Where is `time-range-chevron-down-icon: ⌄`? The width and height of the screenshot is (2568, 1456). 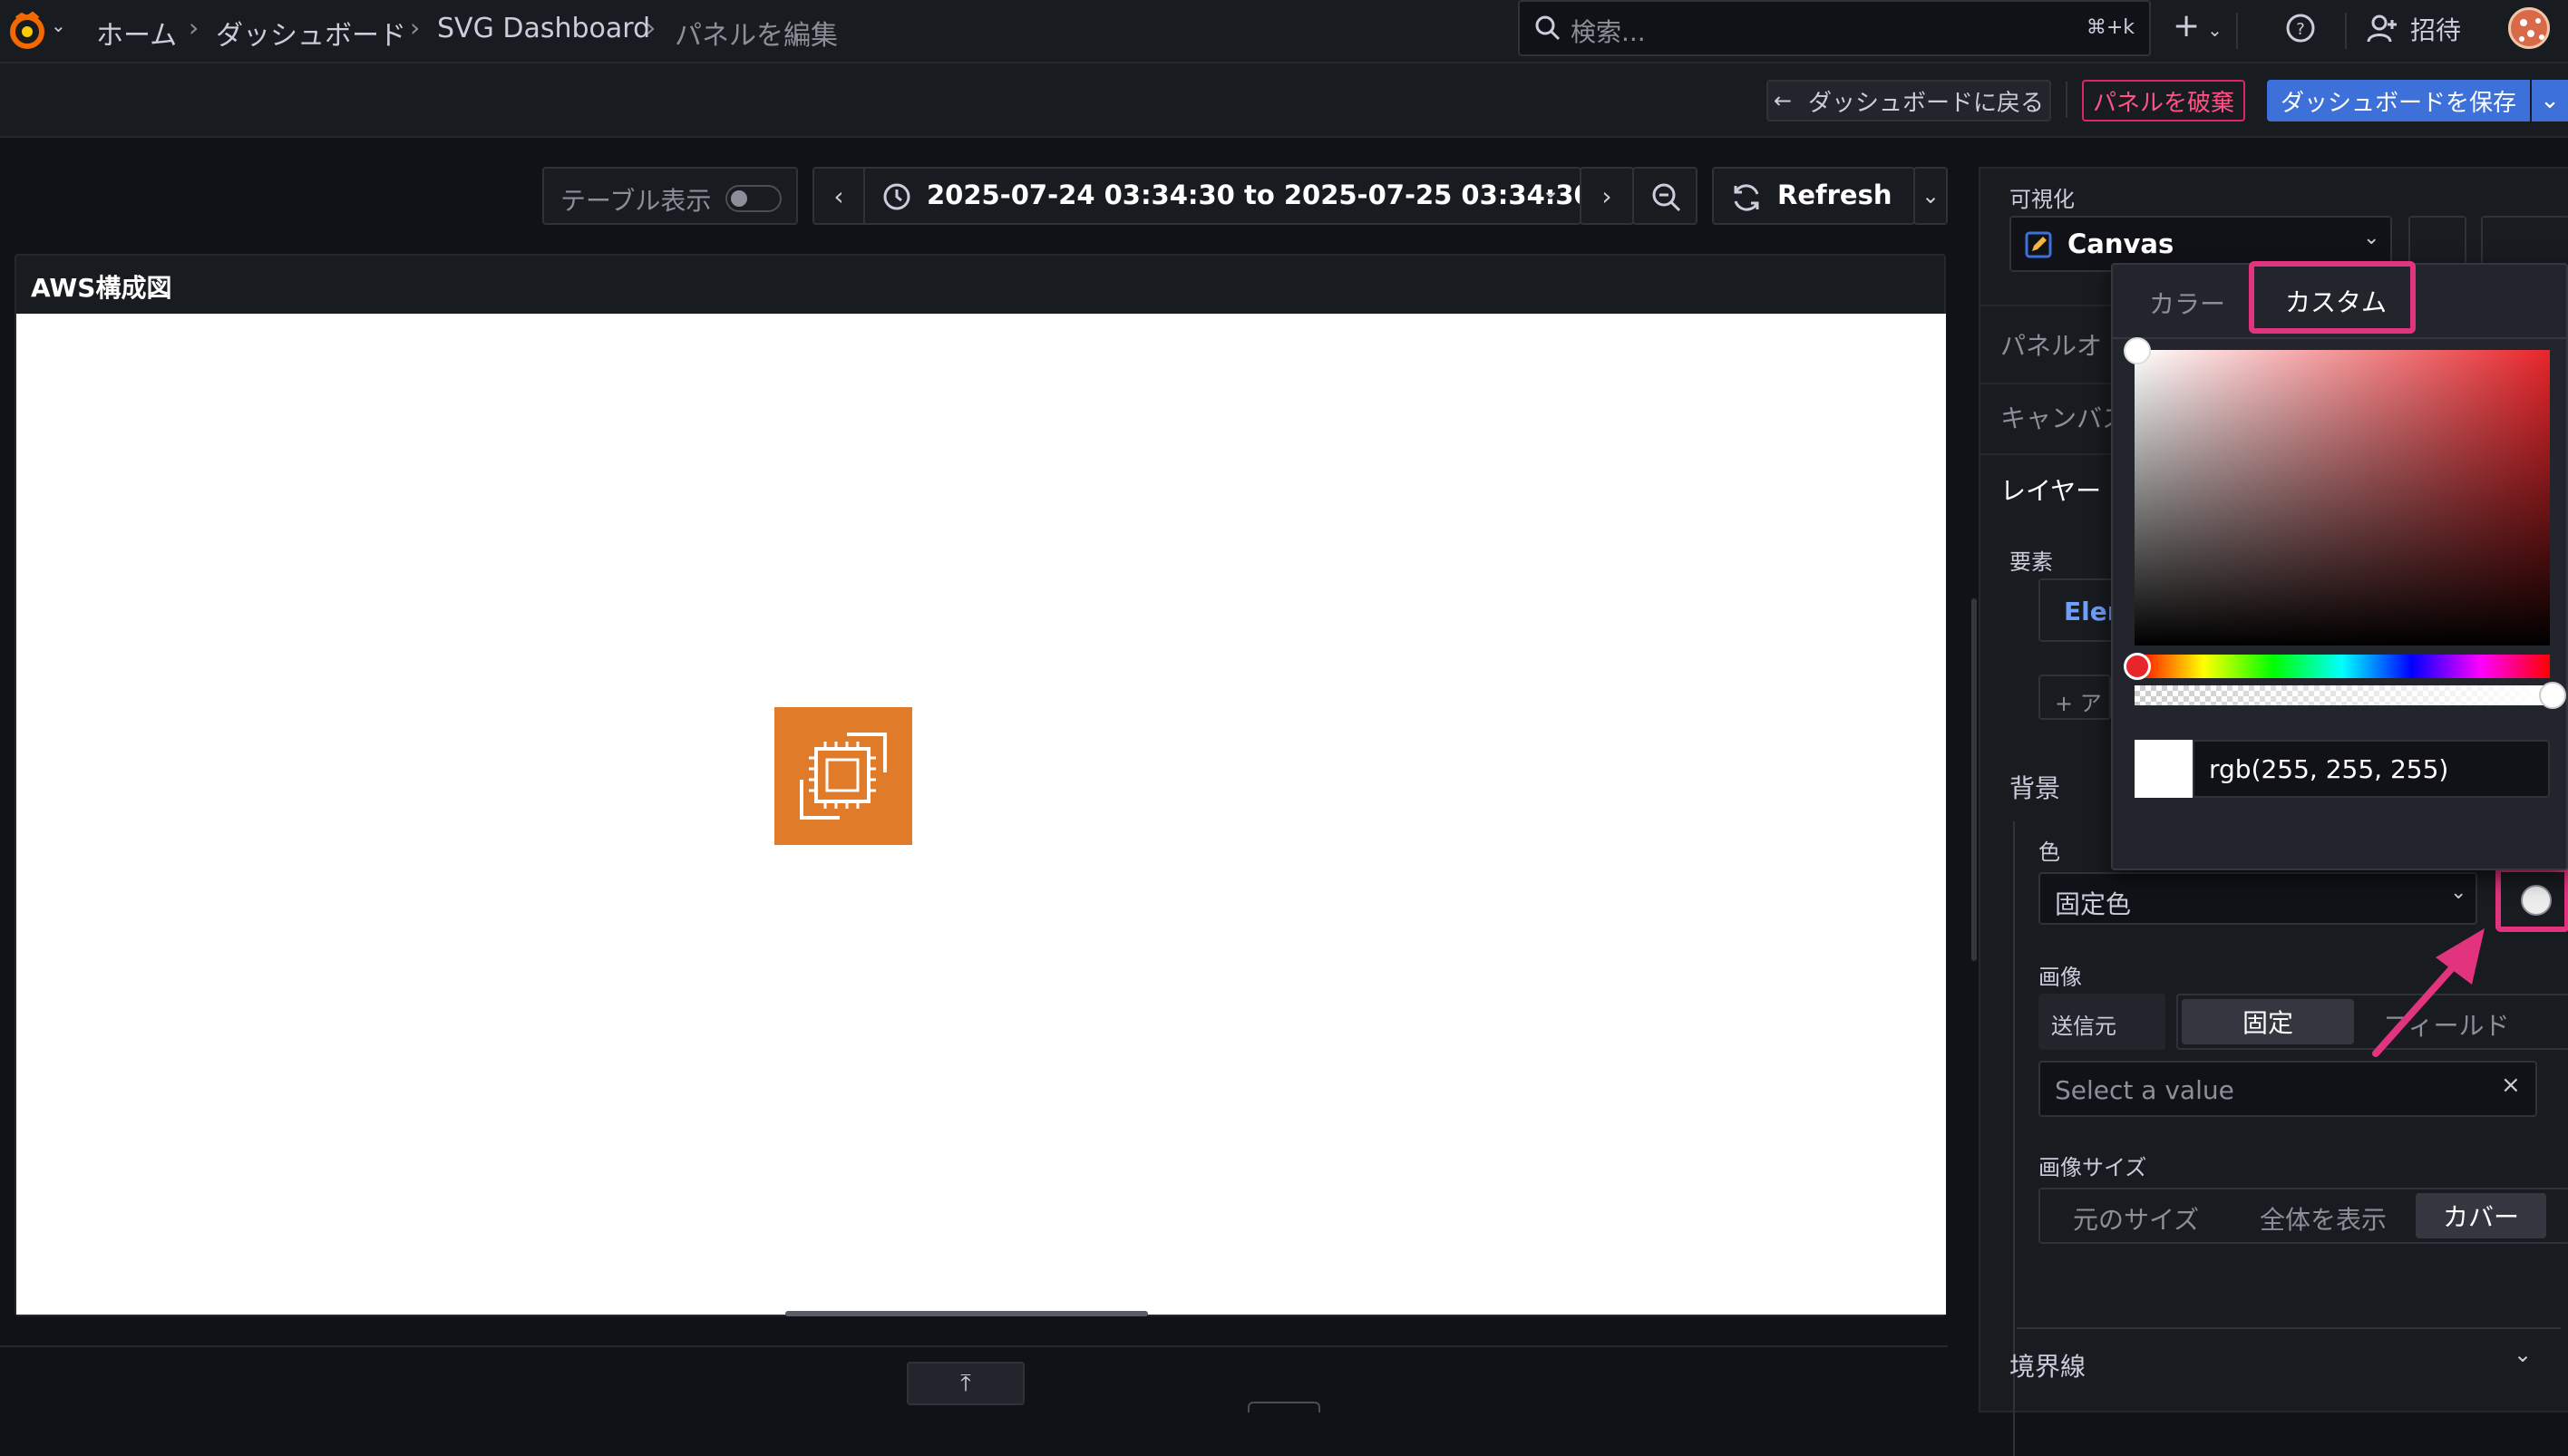
time-range-chevron-down-icon: ⌄ is located at coordinates (1551, 190).